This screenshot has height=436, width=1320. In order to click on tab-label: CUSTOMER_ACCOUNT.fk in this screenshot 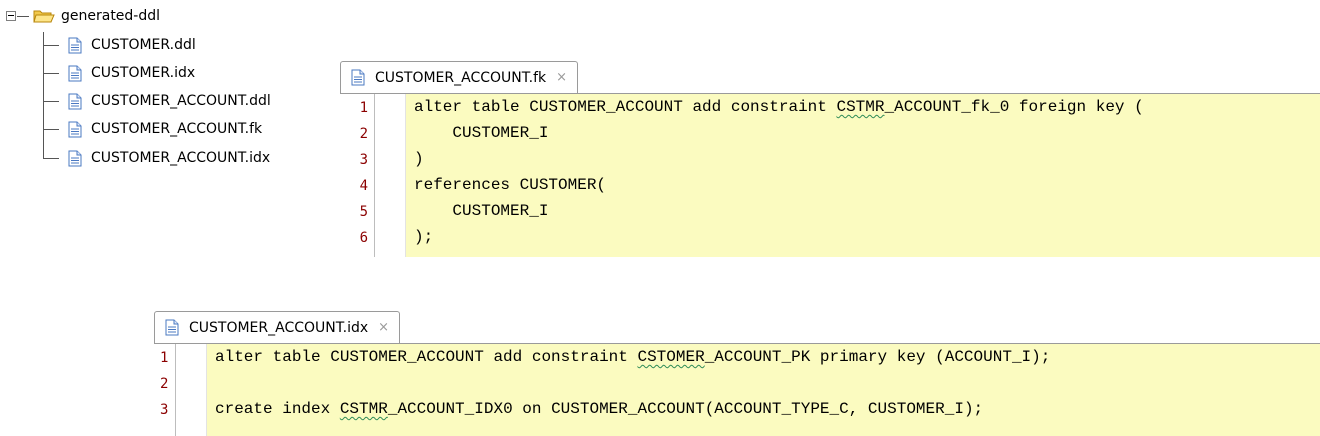, I will do `click(461, 77)`.